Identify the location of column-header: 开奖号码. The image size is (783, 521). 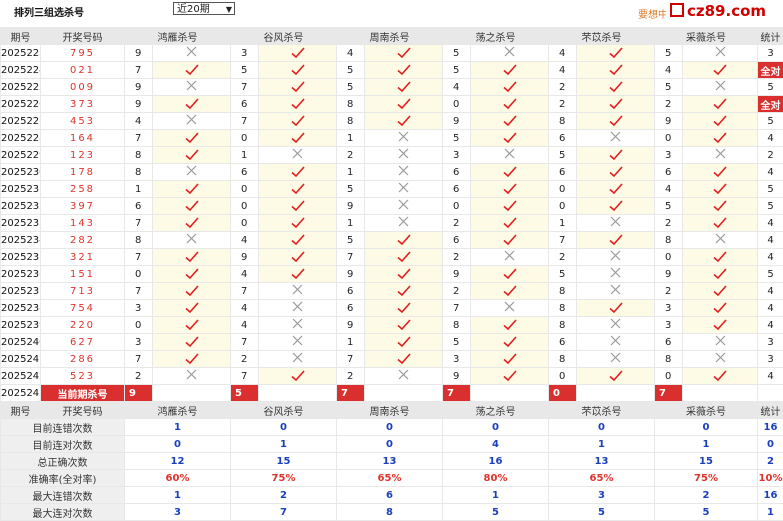
(83, 36).